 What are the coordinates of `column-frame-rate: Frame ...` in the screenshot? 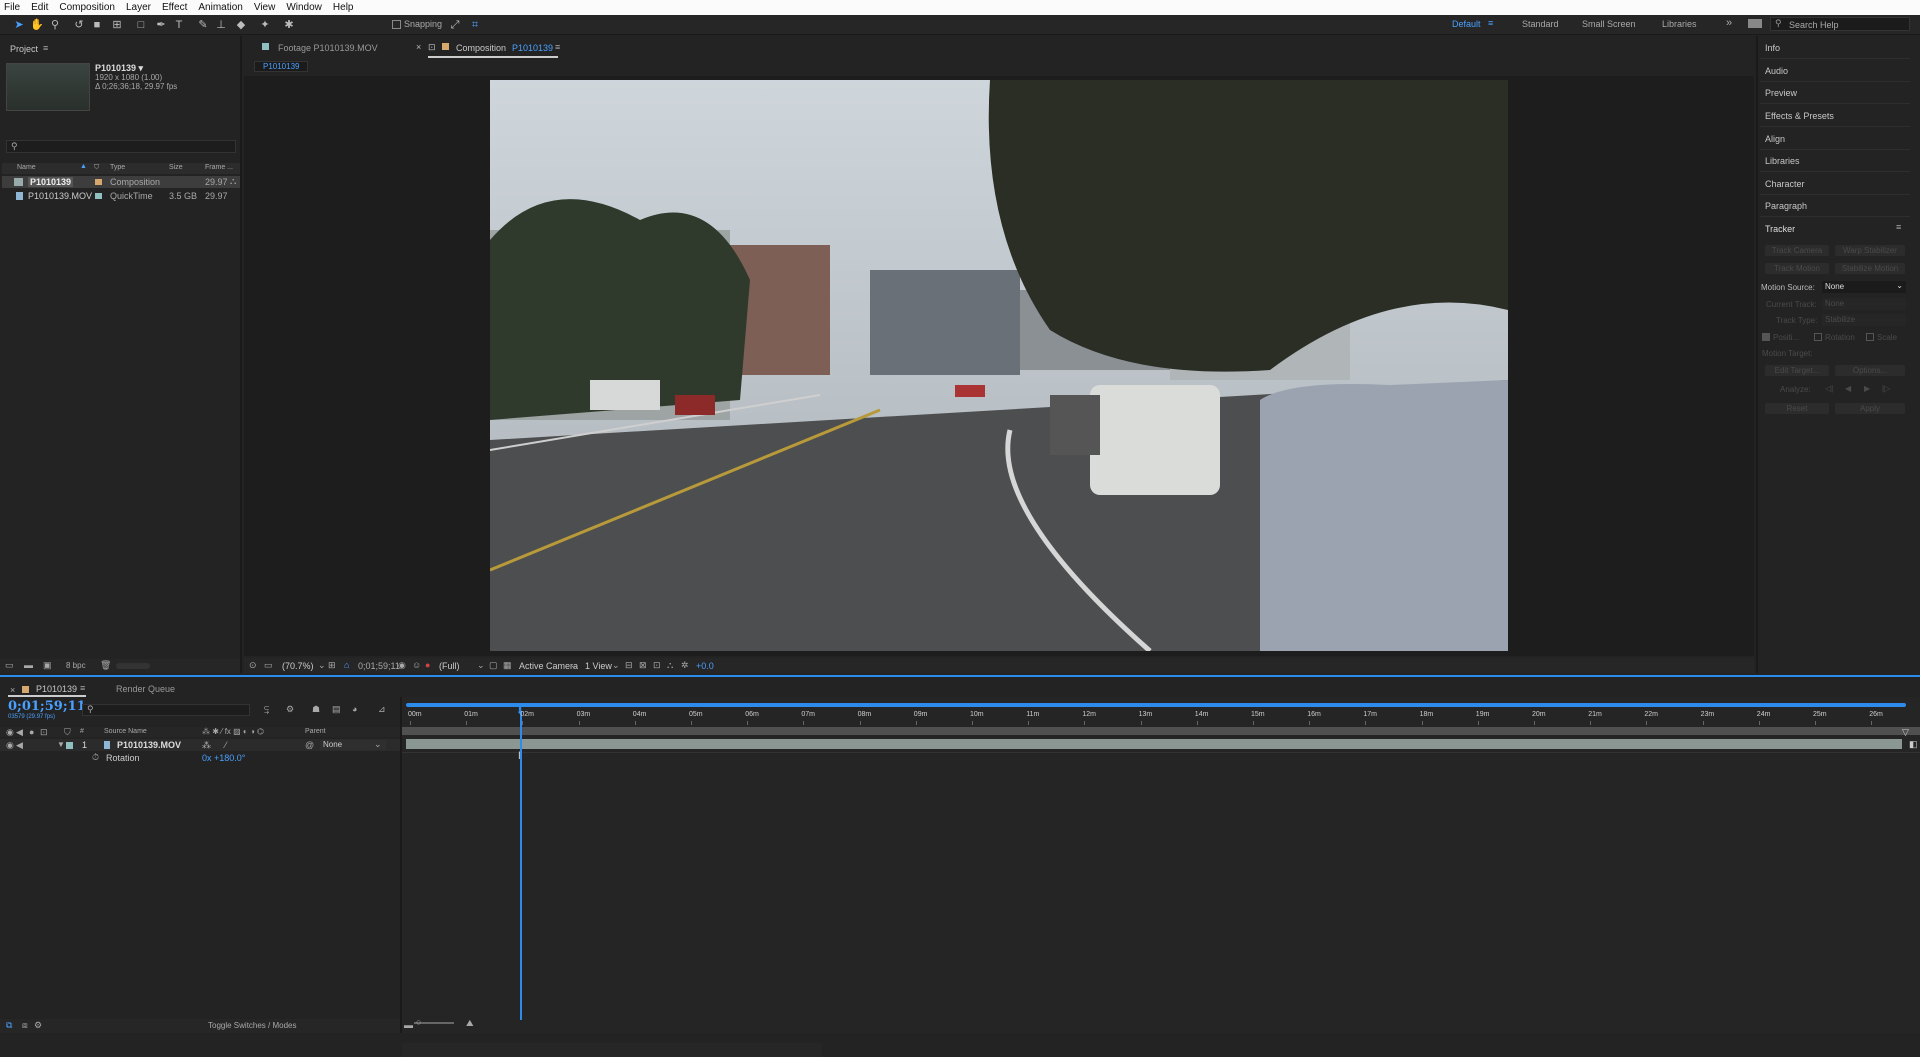 It's located at (219, 167).